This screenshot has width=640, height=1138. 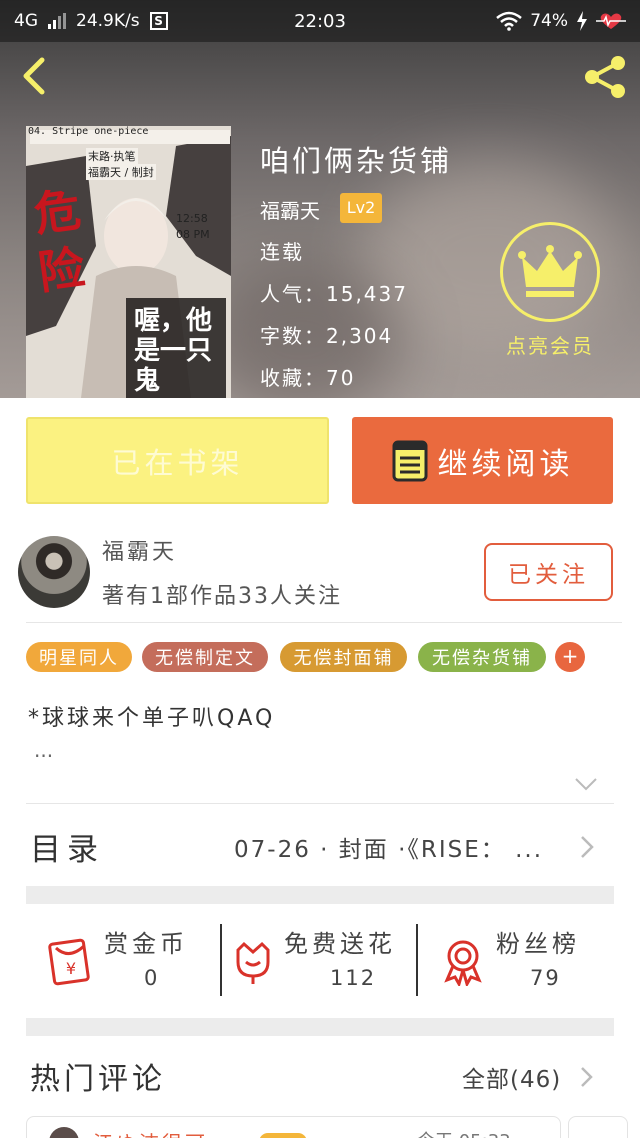 I want to click on favorites-label: 收藏, so click(x=282, y=378).